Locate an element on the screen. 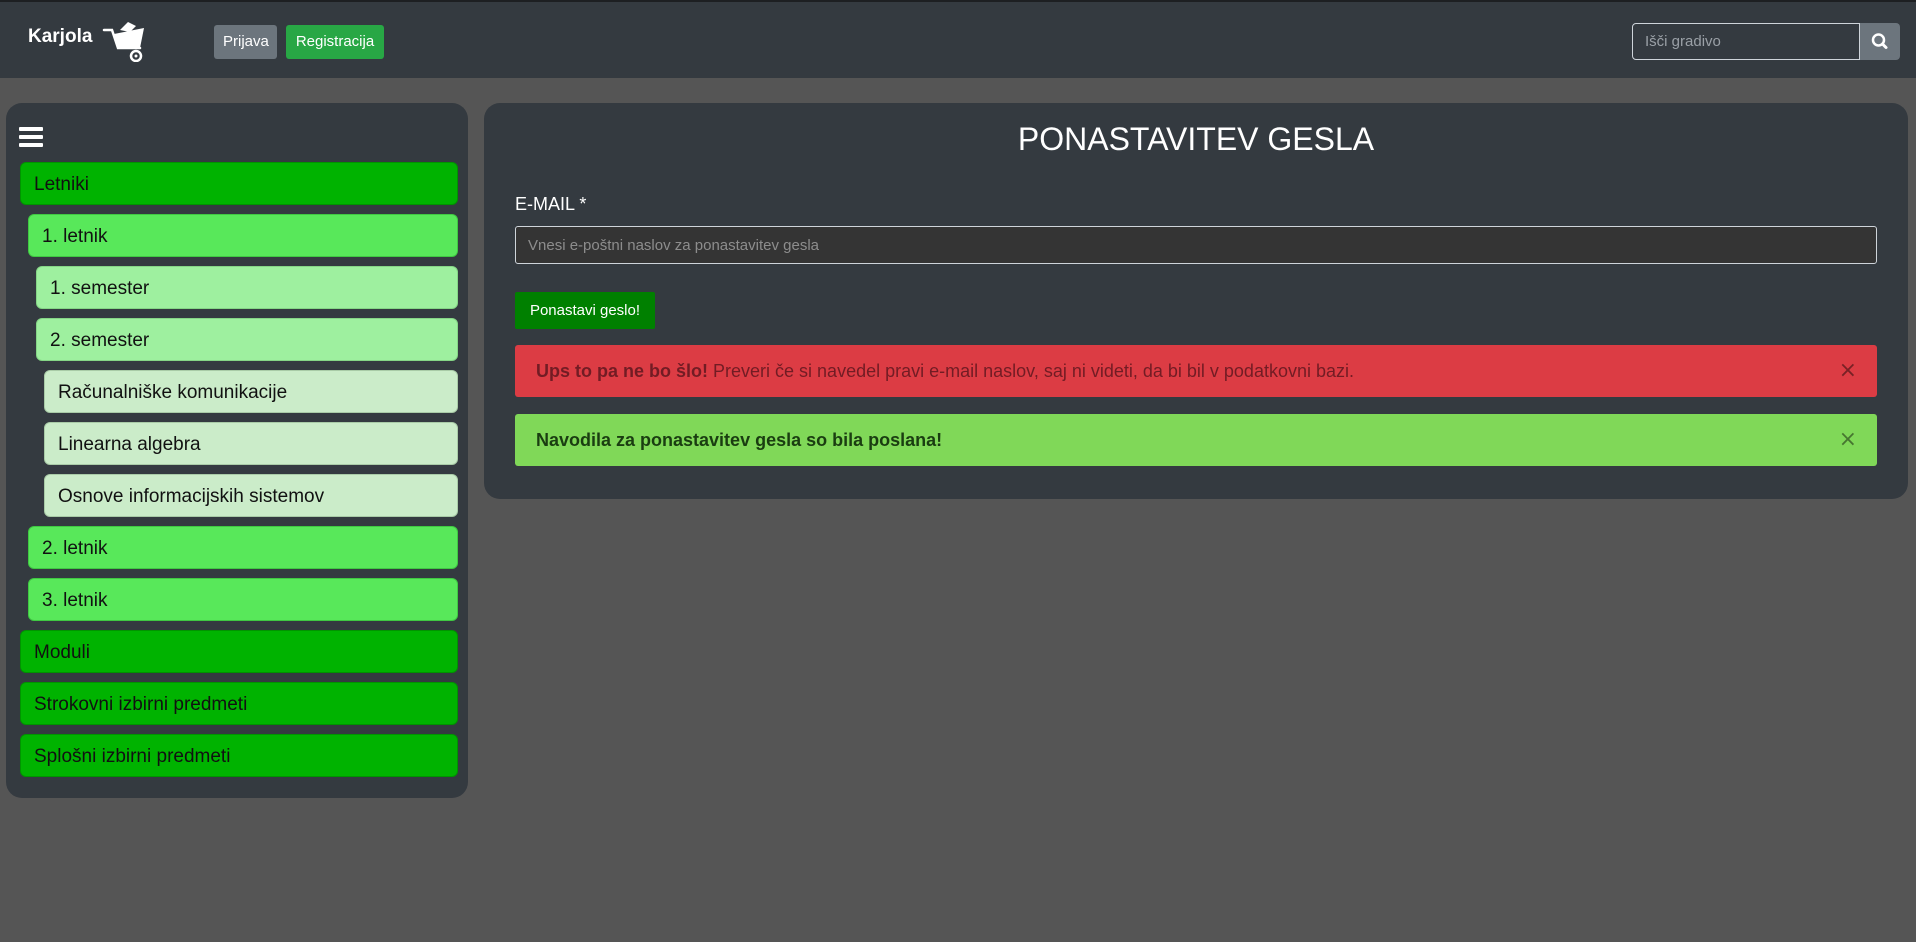 The width and height of the screenshot is (1916, 942). error-alert-title: Ups to pa ne bo šlo! is located at coordinates (622, 371).